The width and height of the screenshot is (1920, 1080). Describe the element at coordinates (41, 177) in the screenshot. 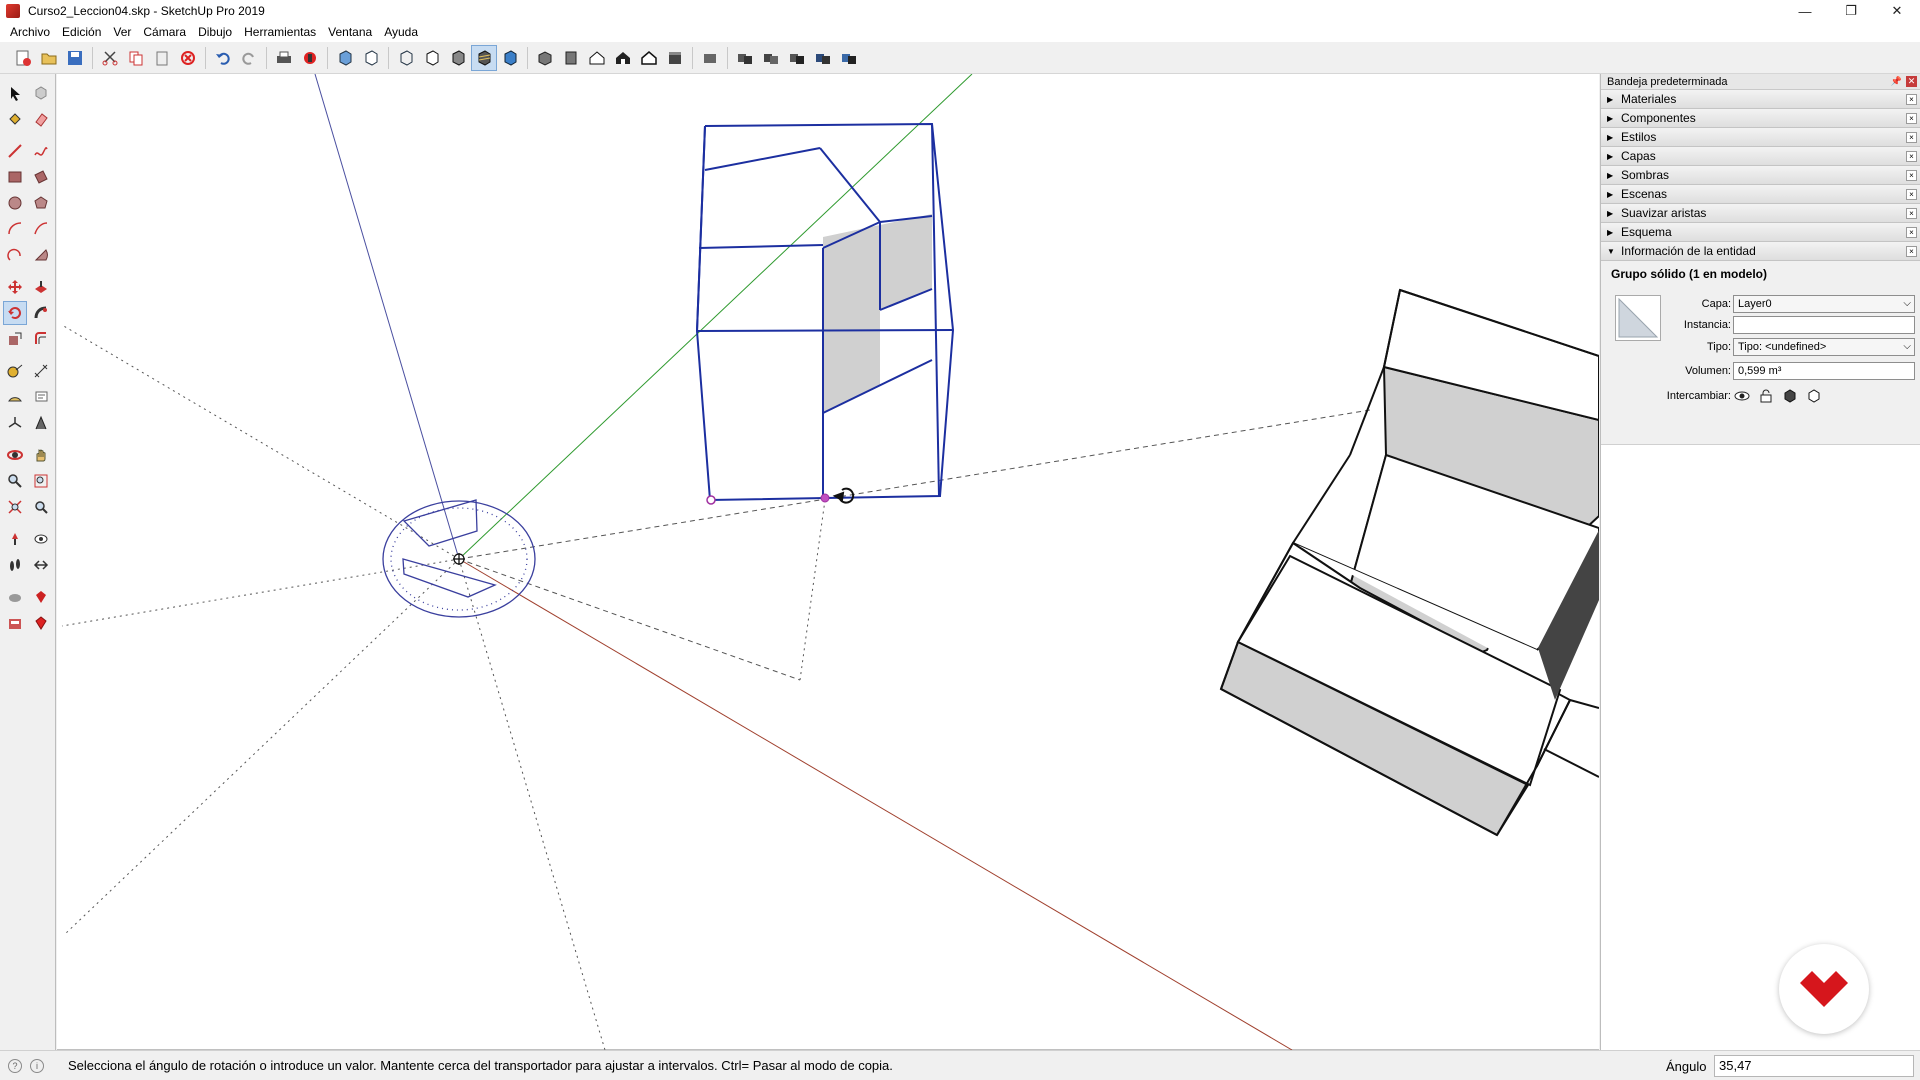

I see `rotated-rectangle-icon` at that location.